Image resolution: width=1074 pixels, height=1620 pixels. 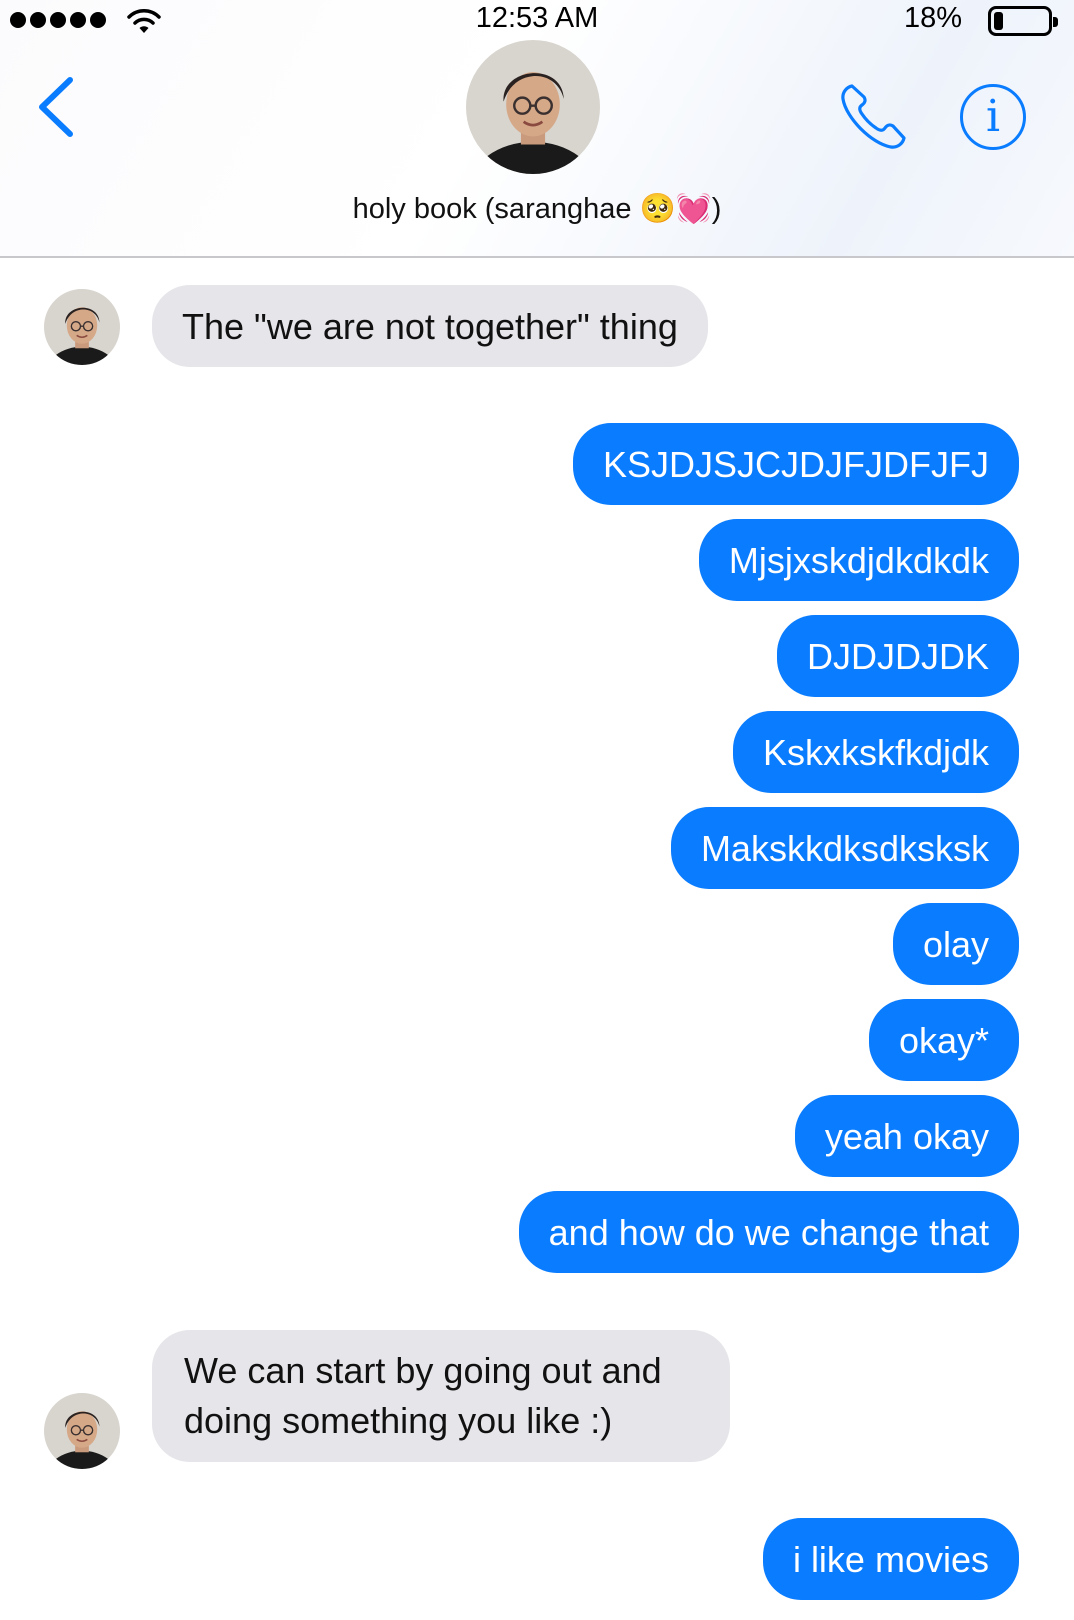 I want to click on incoming-message: The "we are not together" thing, so click(x=430, y=326).